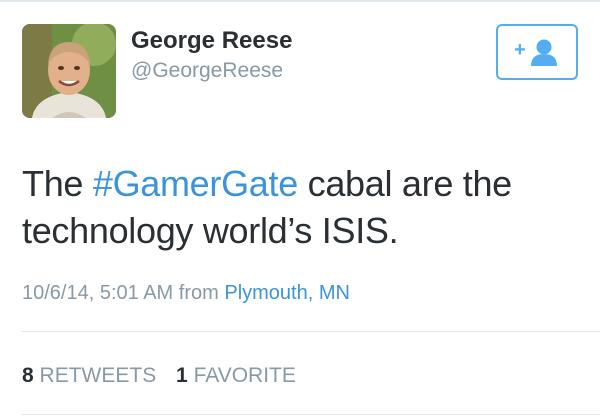  Describe the element at coordinates (166, 376) in the screenshot. I see `tweet-stats: 8 RETWEETS 1 FAVORITE` at that location.